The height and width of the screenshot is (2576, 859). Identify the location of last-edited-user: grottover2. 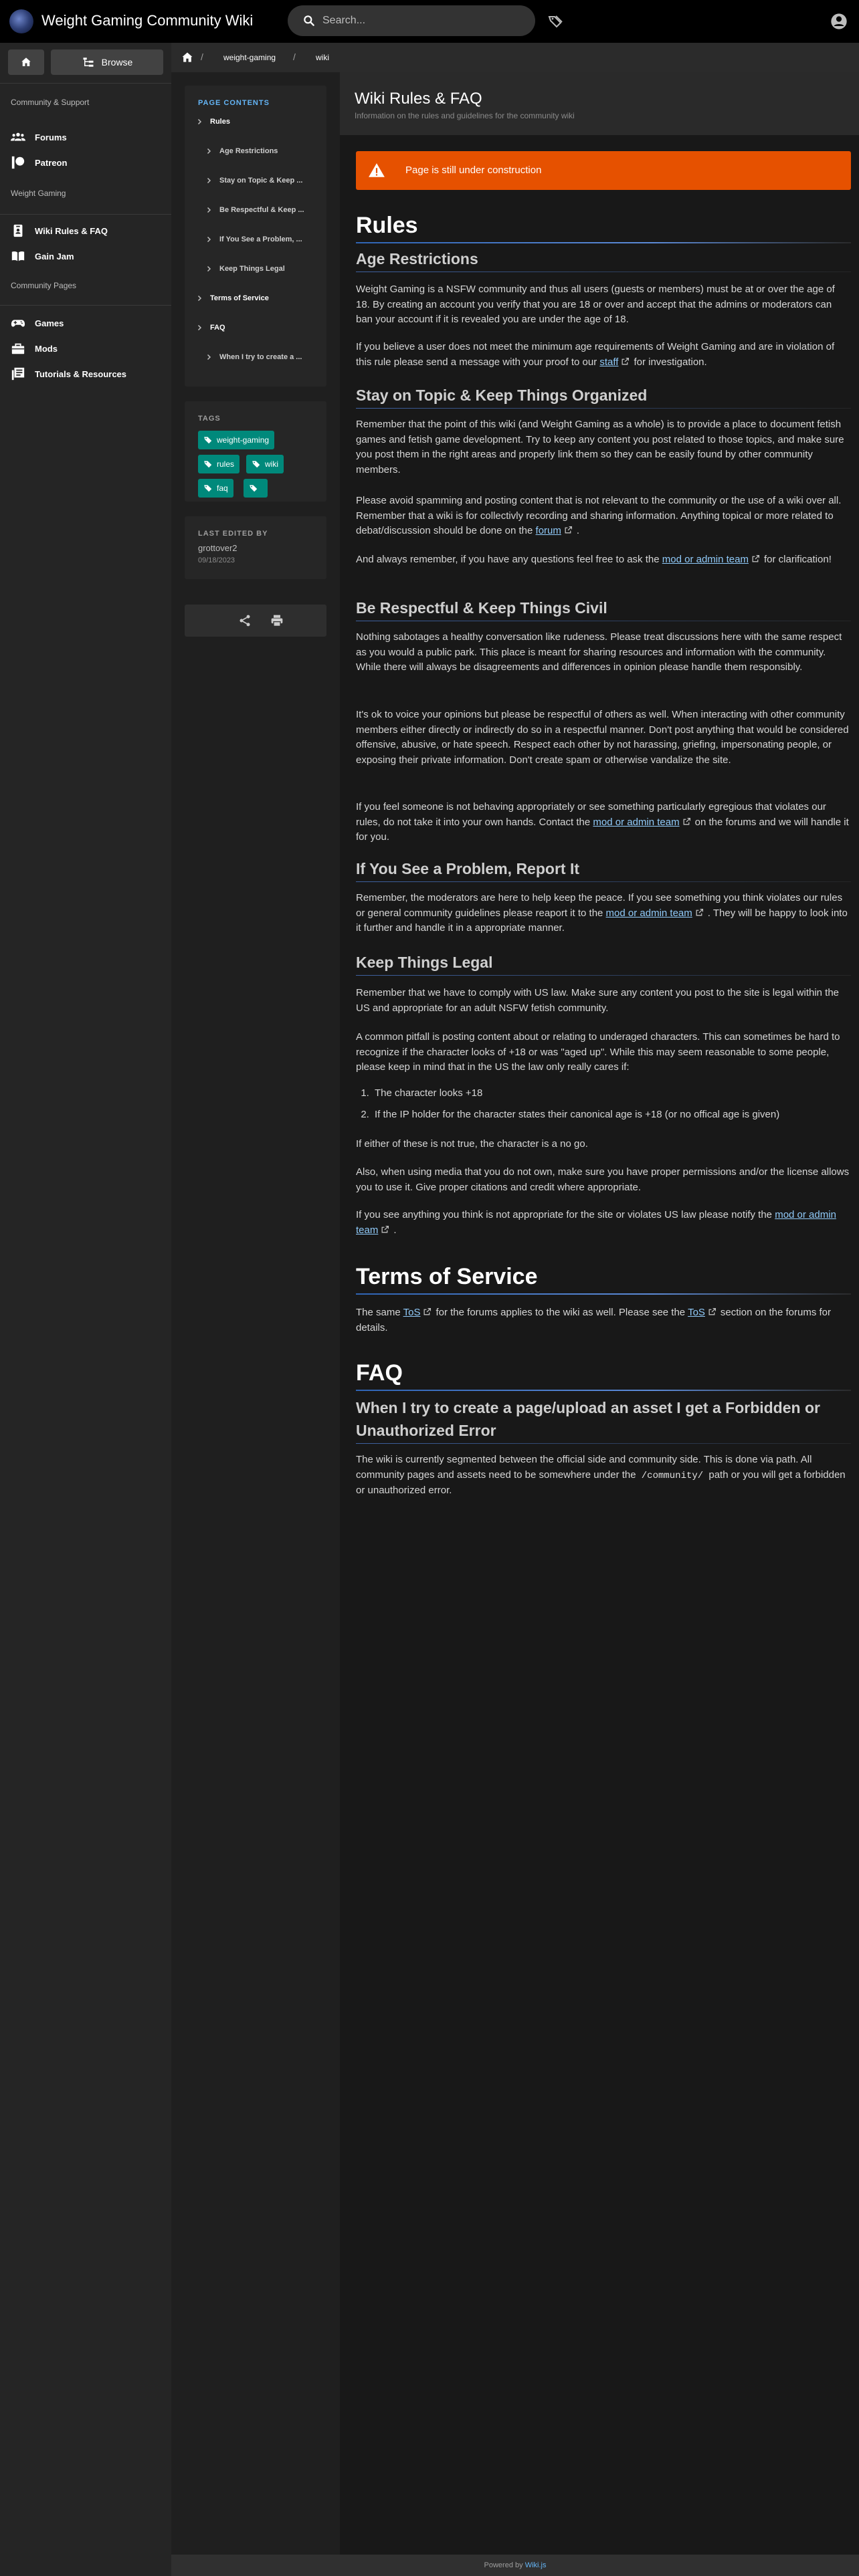
(218, 548).